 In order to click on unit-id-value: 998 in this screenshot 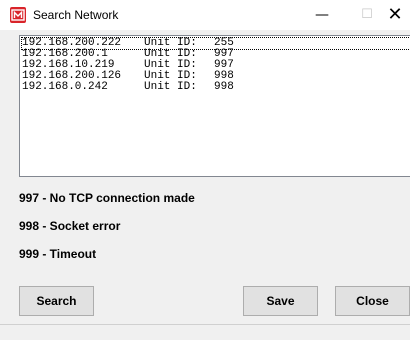, I will do `click(224, 87)`.